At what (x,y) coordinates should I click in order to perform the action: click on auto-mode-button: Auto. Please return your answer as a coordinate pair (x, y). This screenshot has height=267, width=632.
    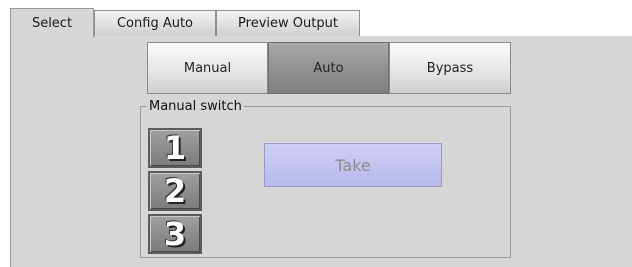
    Looking at the image, I should click on (328, 68).